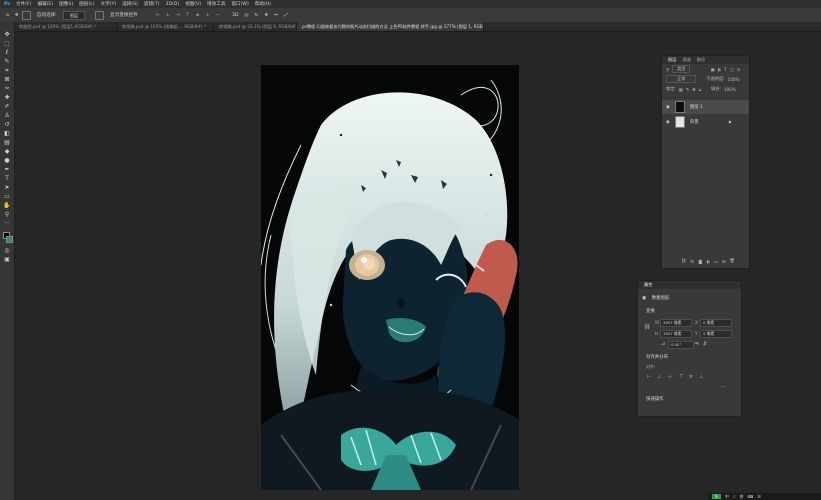  I want to click on marquee-tool-icon: ⬚, so click(7, 43).